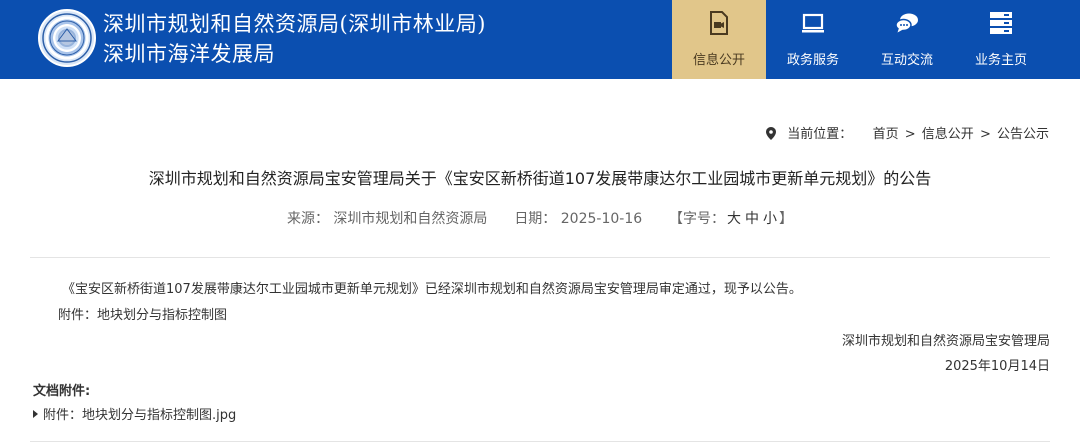 The height and width of the screenshot is (444, 1080). Describe the element at coordinates (410, 219) in the screenshot. I see `source-value: 深圳市规划和自然资源局` at that location.